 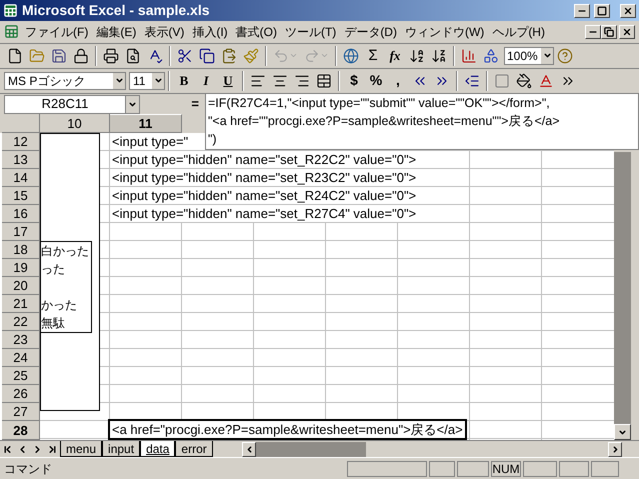 I want to click on cell-text: <input type="hidden" name="set_R27C4" value="0">, so click(x=264, y=213).